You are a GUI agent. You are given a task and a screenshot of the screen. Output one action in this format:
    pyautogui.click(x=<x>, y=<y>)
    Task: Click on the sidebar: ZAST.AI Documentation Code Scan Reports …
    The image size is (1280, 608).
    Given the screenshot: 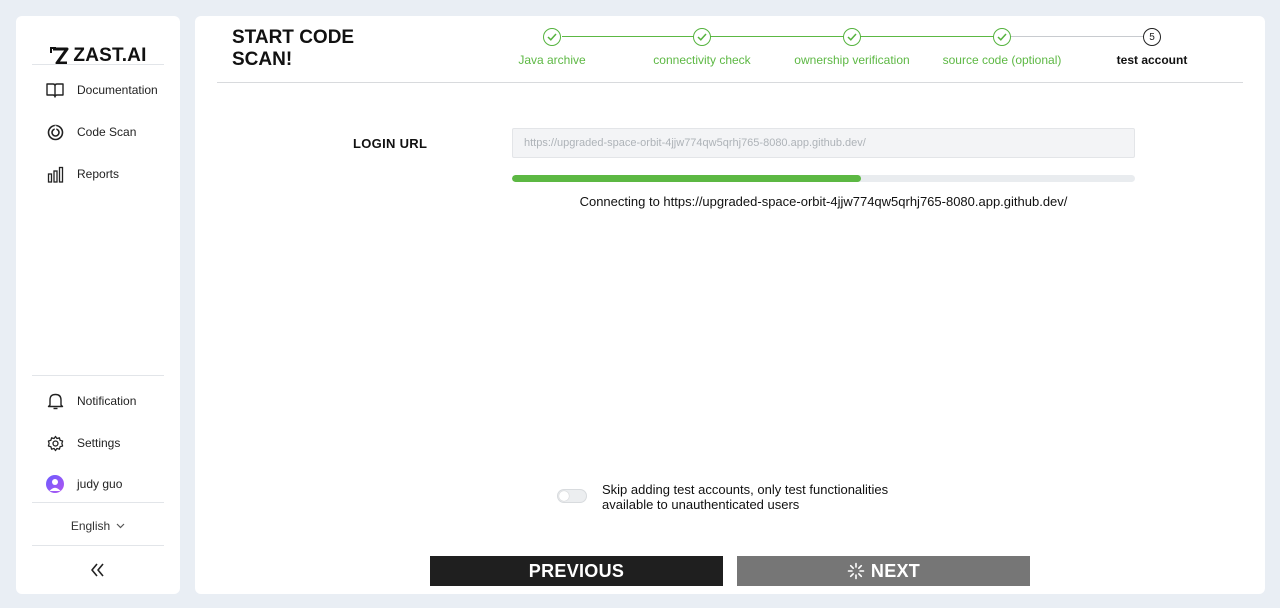 What is the action you would take?
    pyautogui.click(x=98, y=305)
    